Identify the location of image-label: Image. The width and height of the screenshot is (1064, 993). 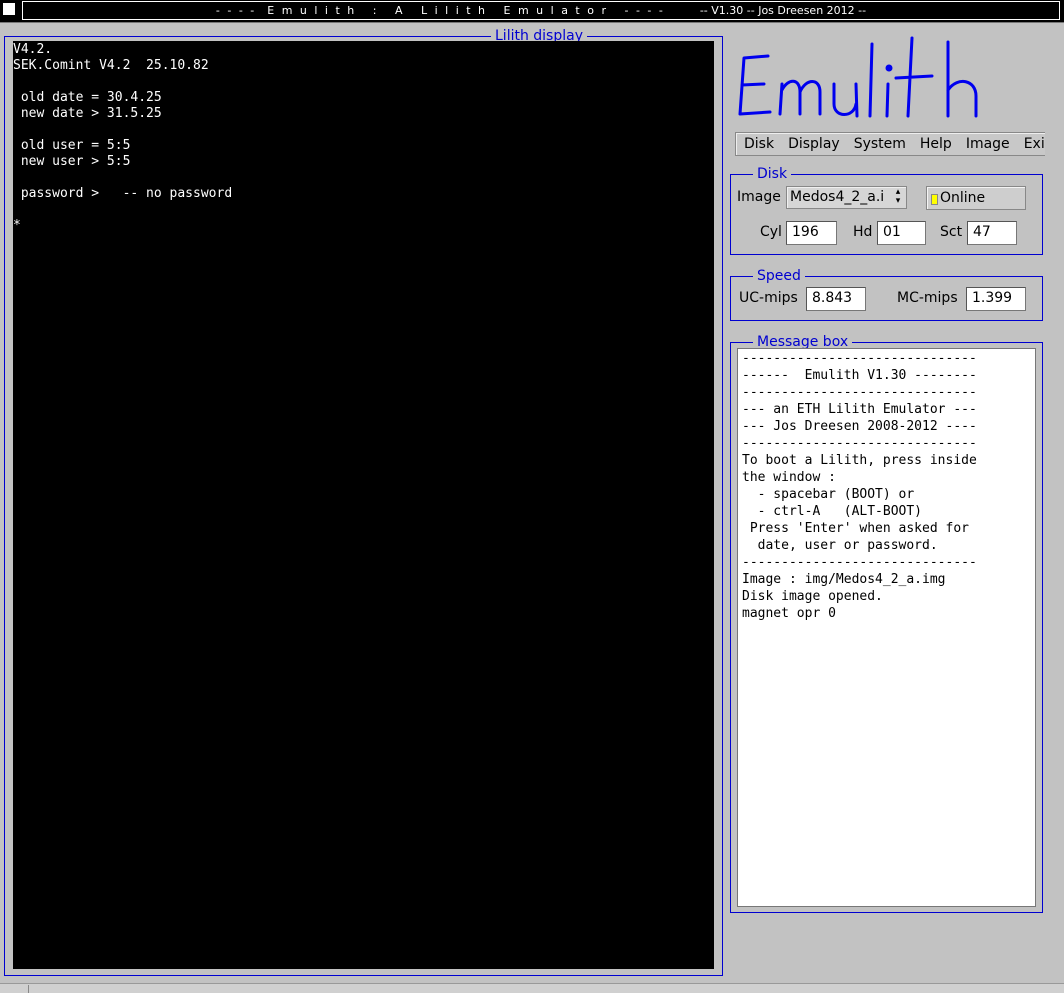
(759, 197).